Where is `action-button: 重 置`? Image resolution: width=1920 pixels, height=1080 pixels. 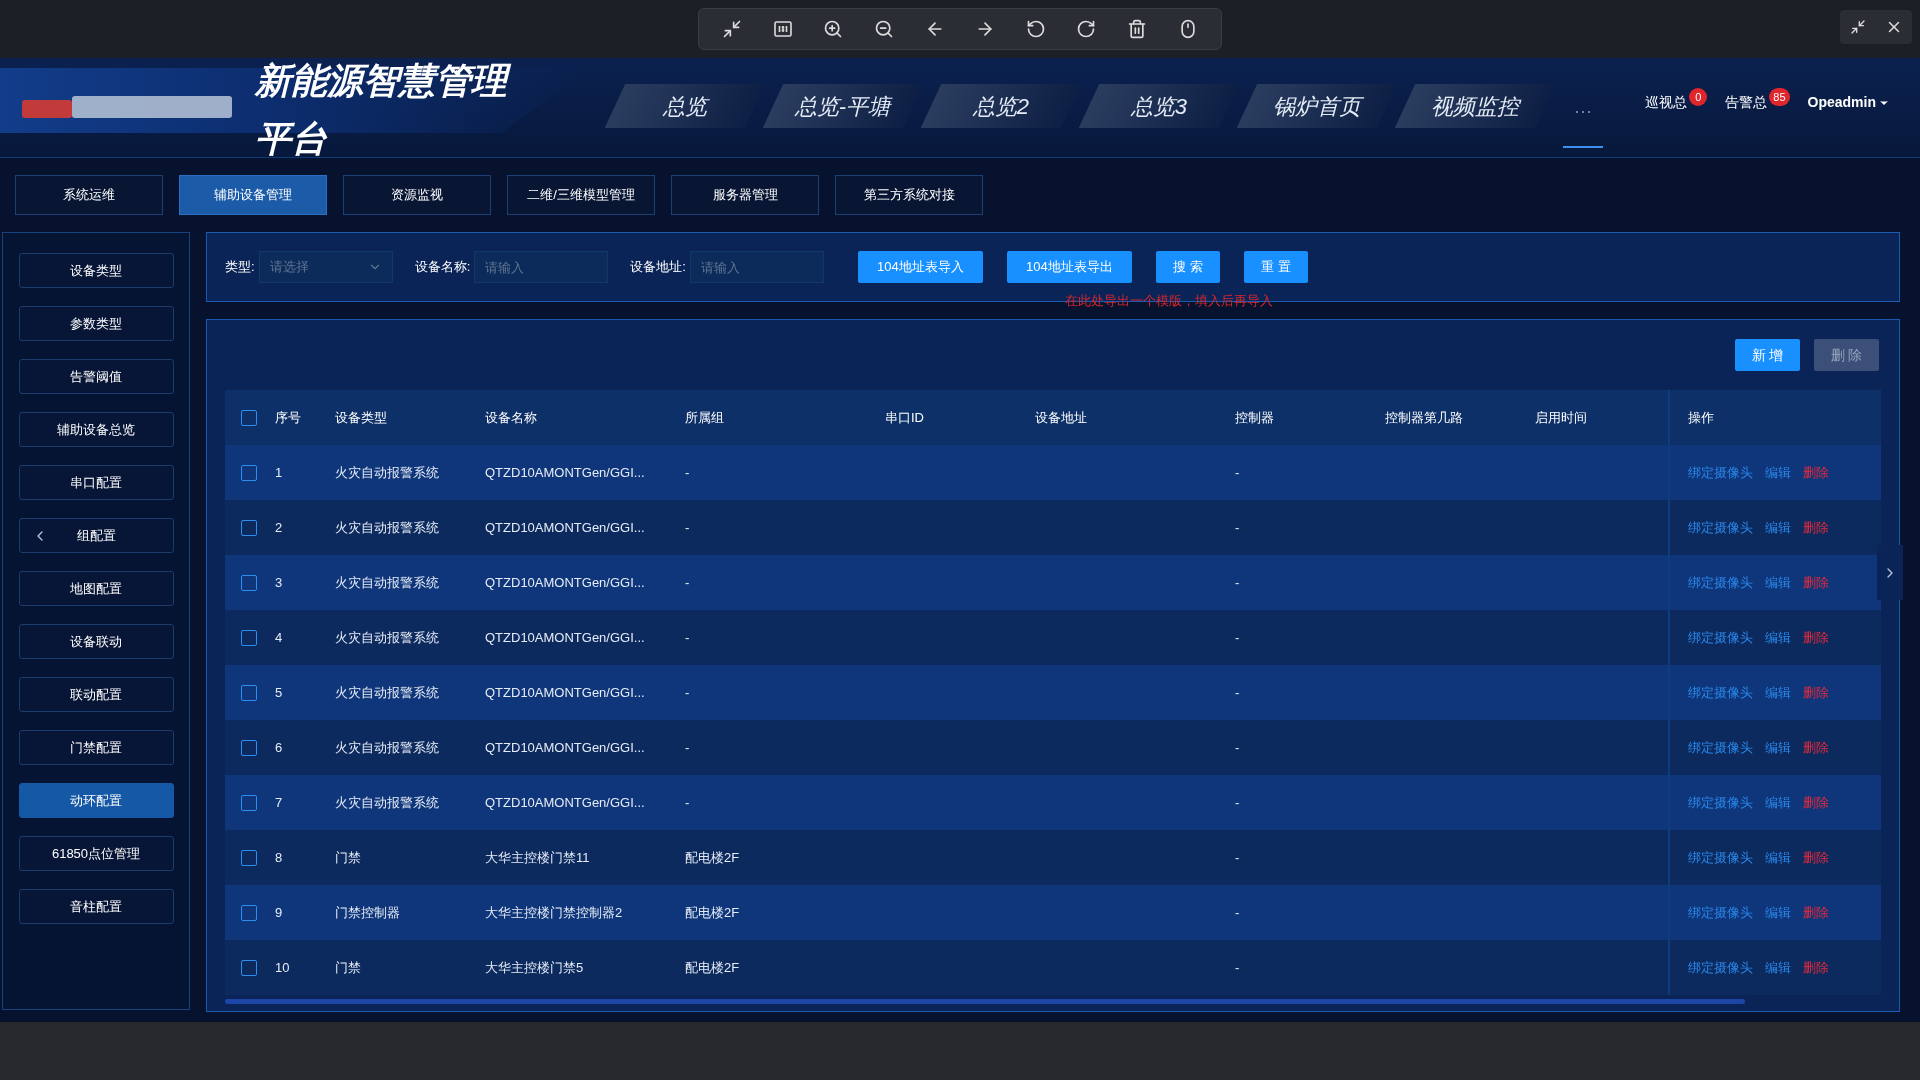 action-button: 重 置 is located at coordinates (1275, 267).